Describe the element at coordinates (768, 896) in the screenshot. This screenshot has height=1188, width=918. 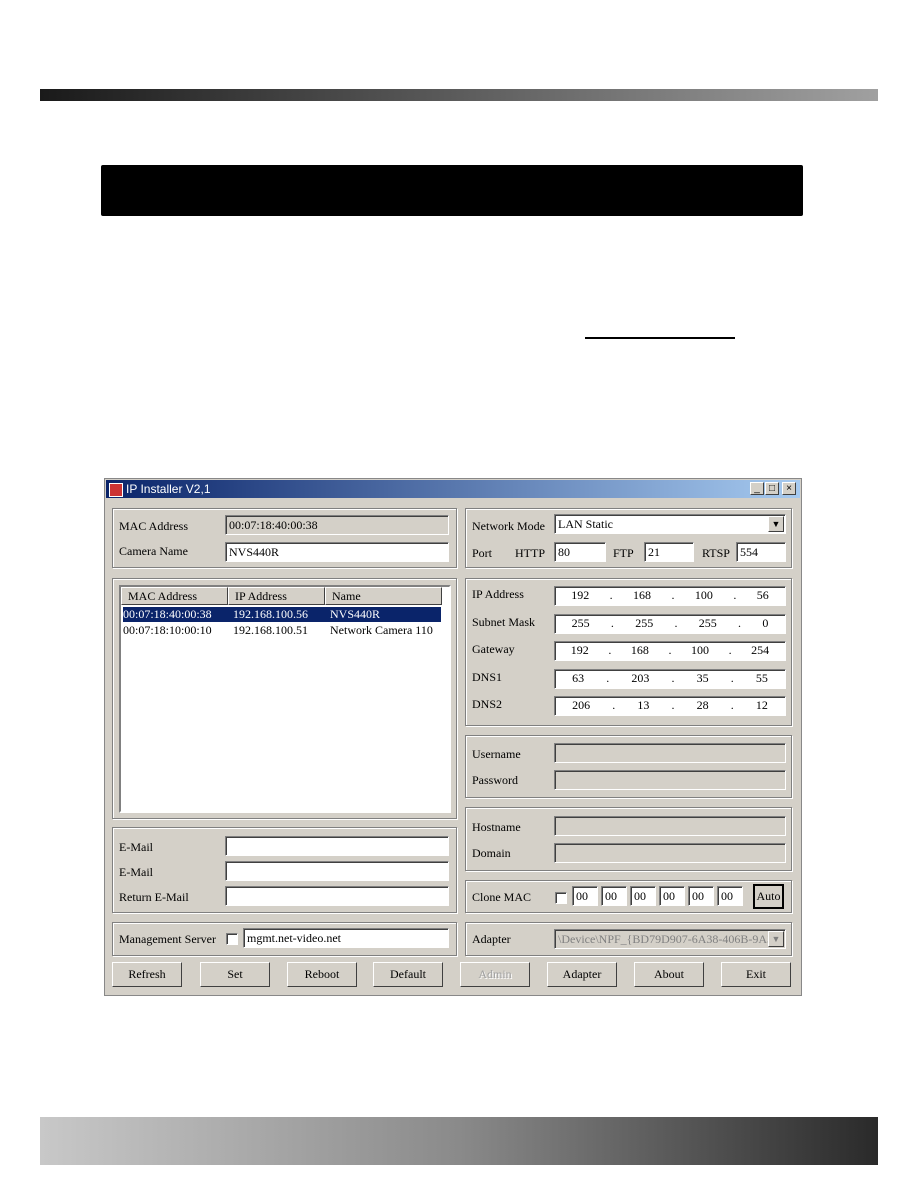
I see `auto-button: Auto` at that location.